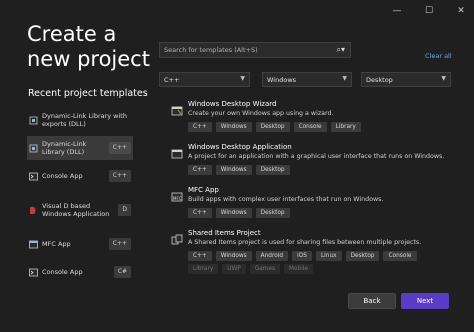 The height and width of the screenshot is (332, 474). What do you see at coordinates (282, 79) in the screenshot?
I see `platform-filter-value: Windows` at bounding box center [282, 79].